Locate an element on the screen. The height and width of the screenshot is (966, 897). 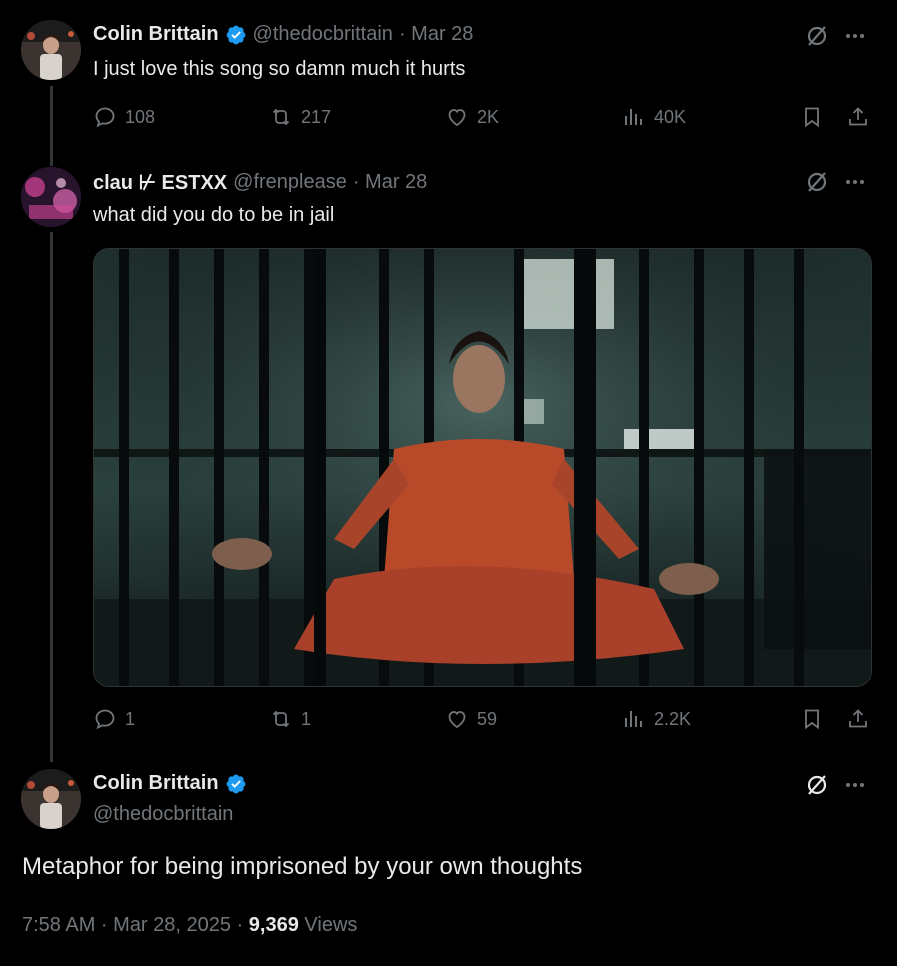
views-total: 9,369 is located at coordinates (273, 925).